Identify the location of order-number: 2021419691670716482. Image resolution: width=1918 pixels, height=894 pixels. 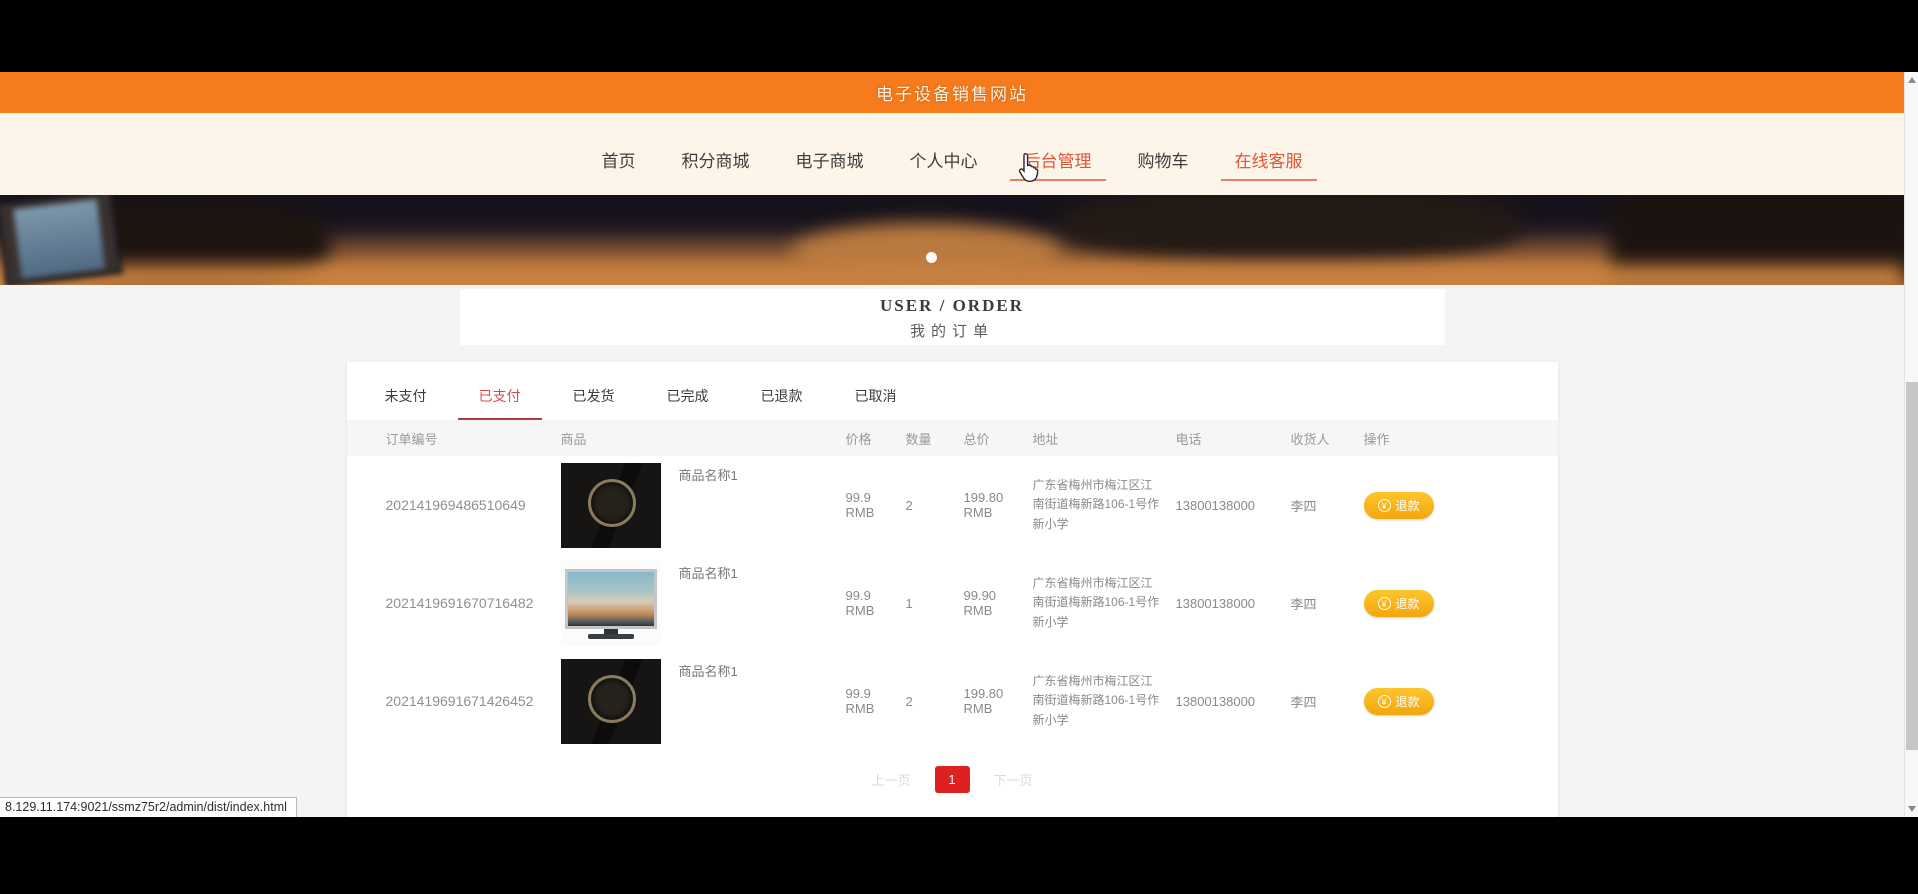
(459, 603).